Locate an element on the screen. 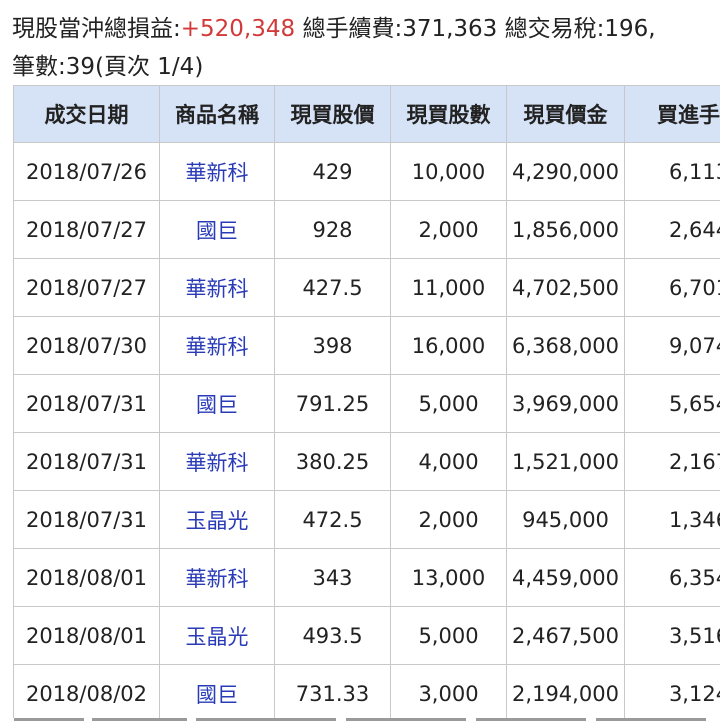 This screenshot has height=728, width=720. header-product-name: 商品名稱 is located at coordinates (217, 114).